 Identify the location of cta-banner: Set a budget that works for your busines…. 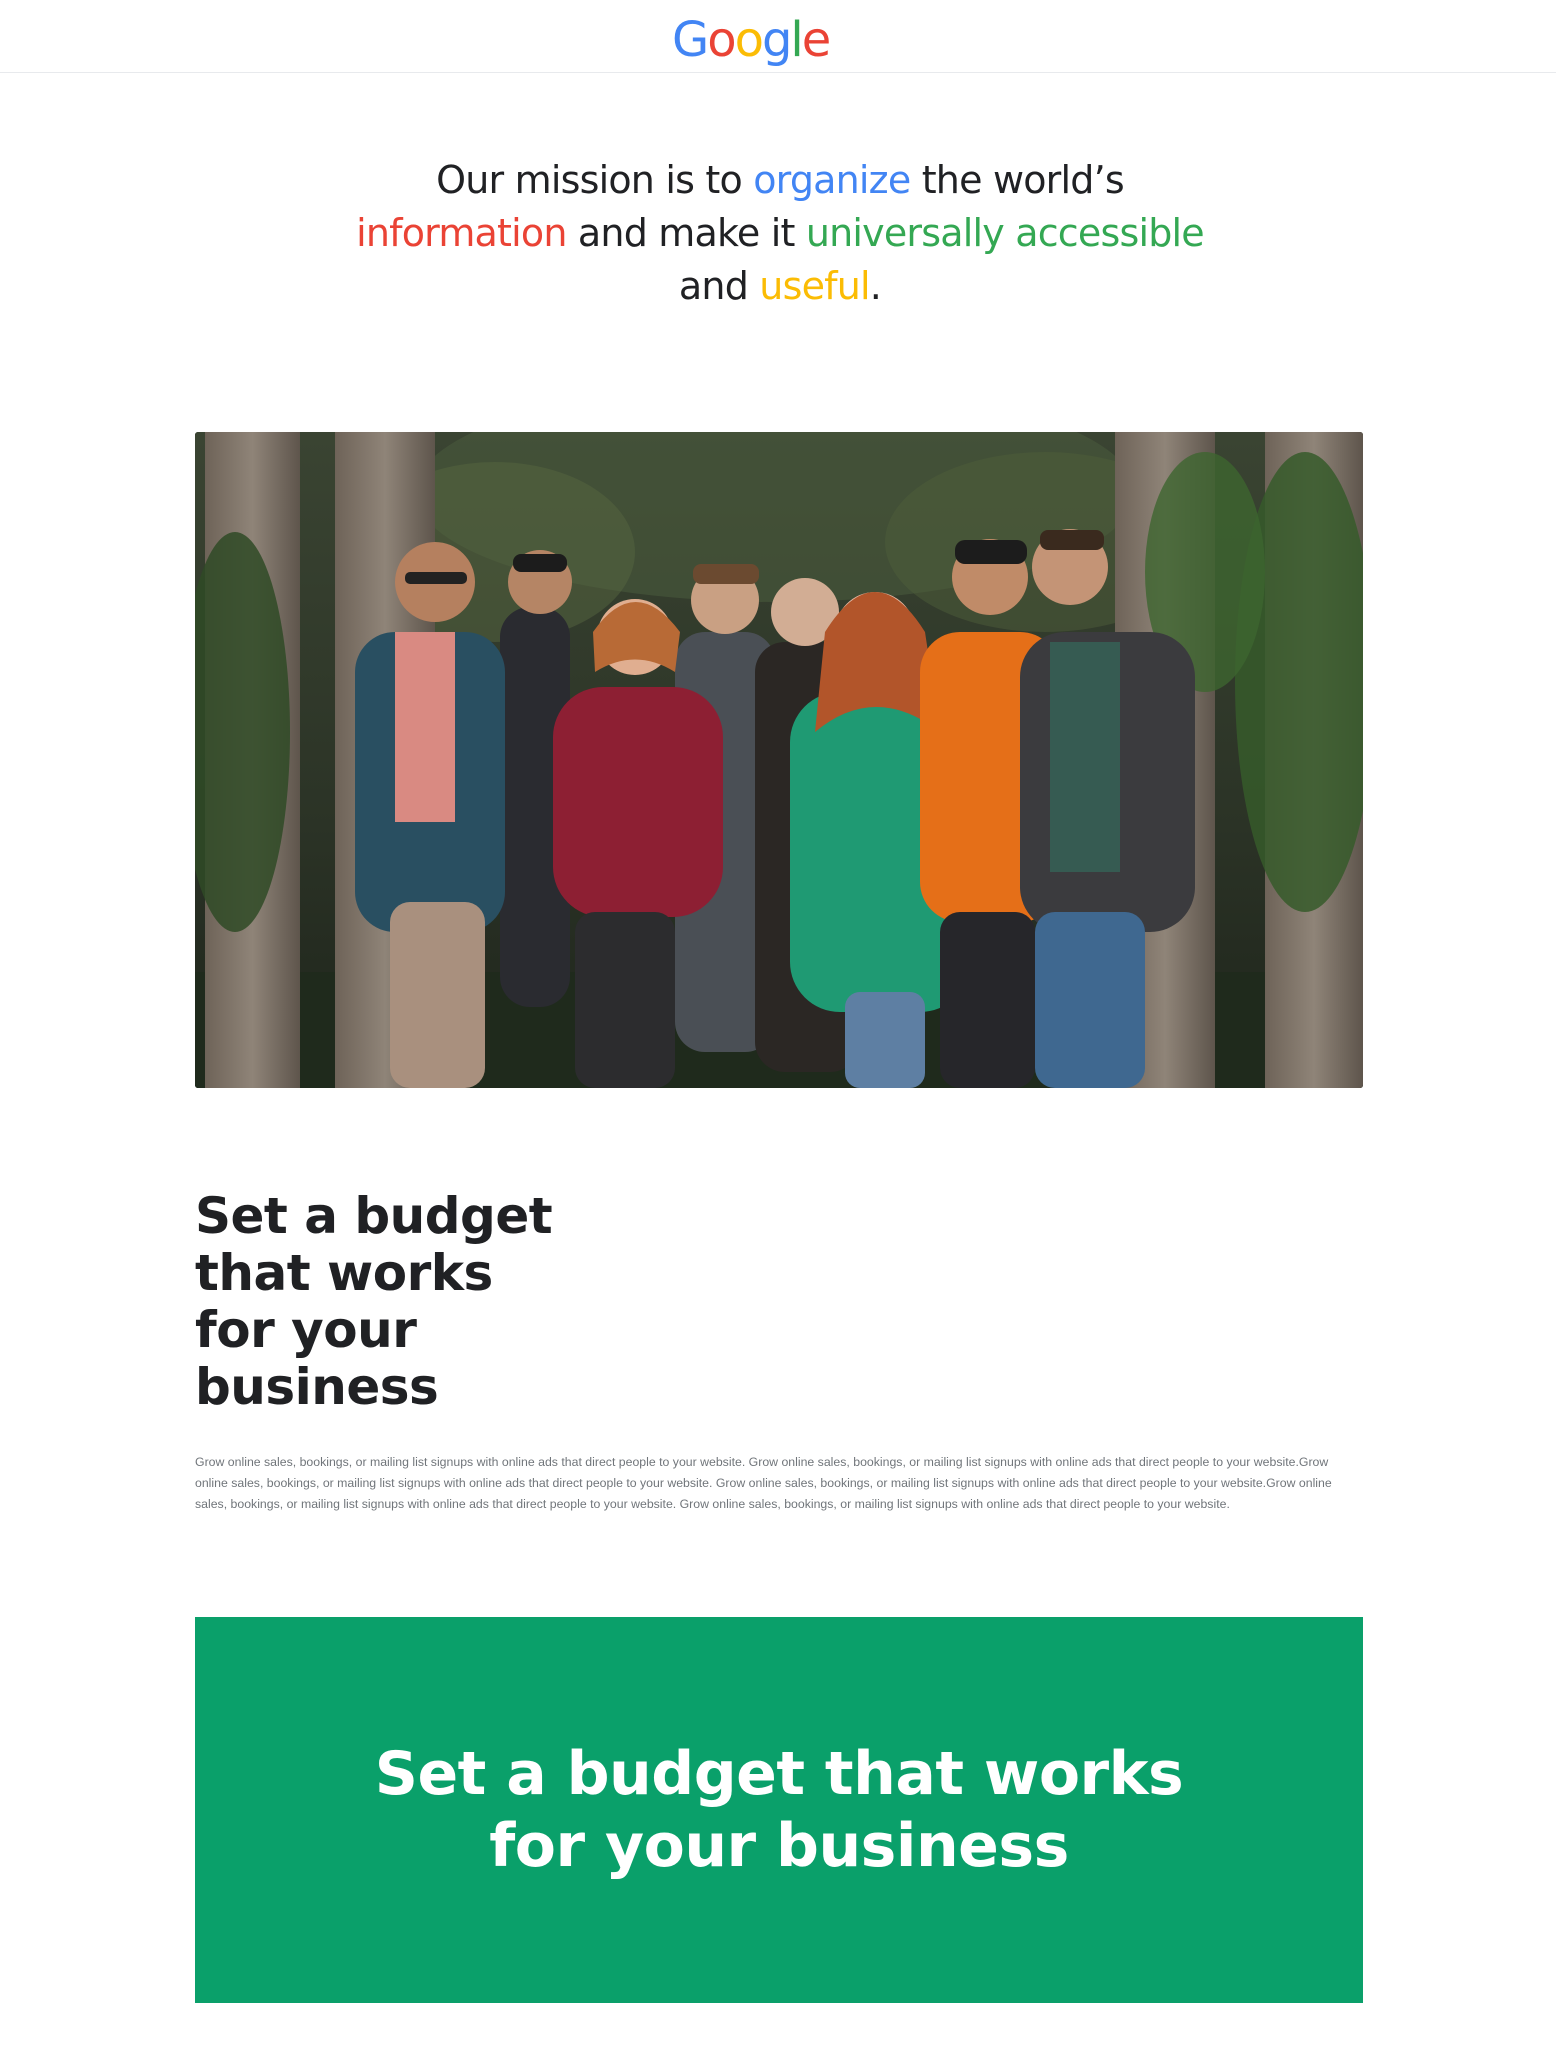
(779, 1810).